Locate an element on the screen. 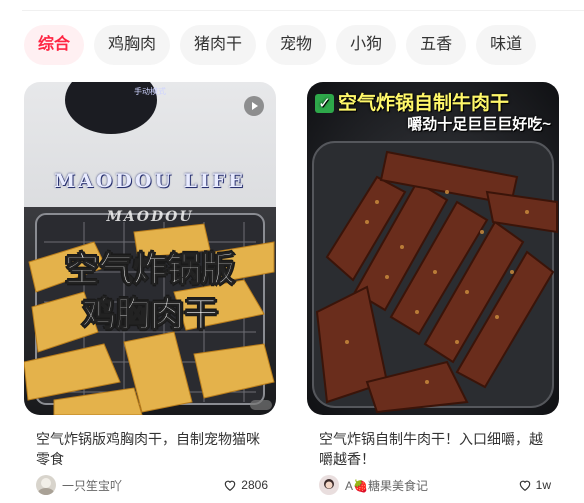 The width and height of the screenshot is (584, 503). tab-puppy: 小狗 is located at coordinates (366, 45).